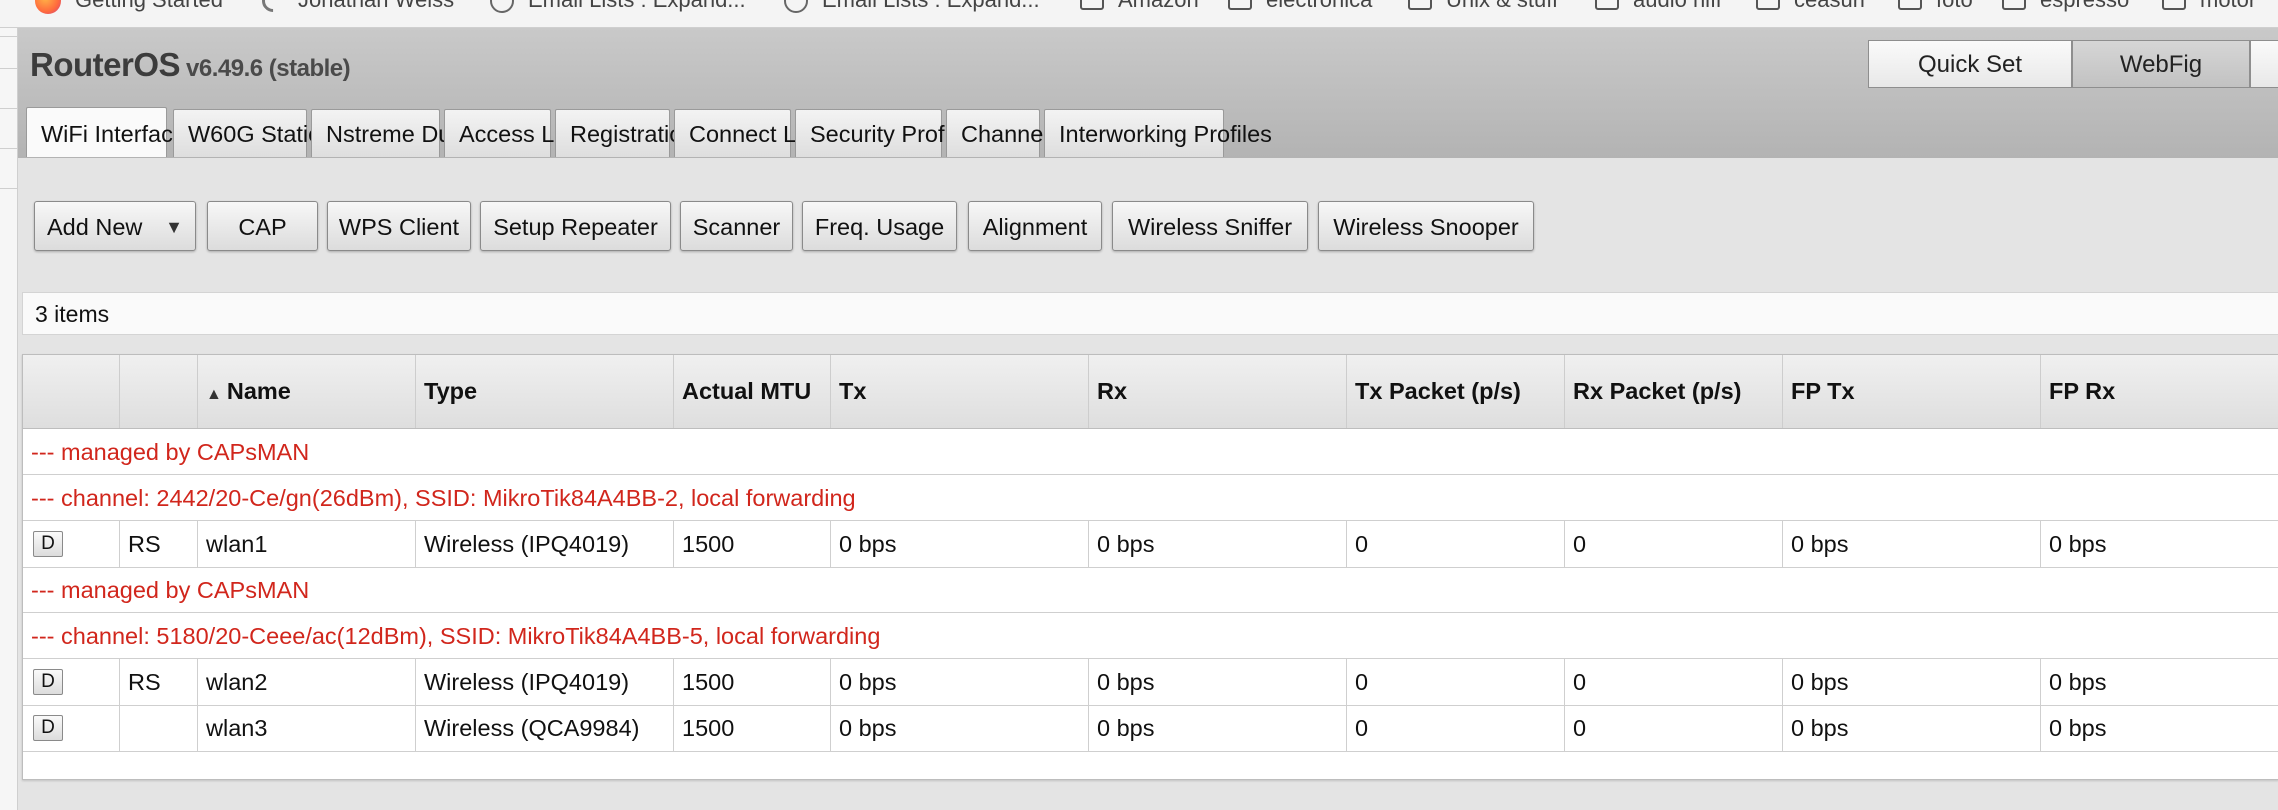 Image resolution: width=2278 pixels, height=810 pixels. I want to click on tab-connect-list: Connect List, so click(747, 133).